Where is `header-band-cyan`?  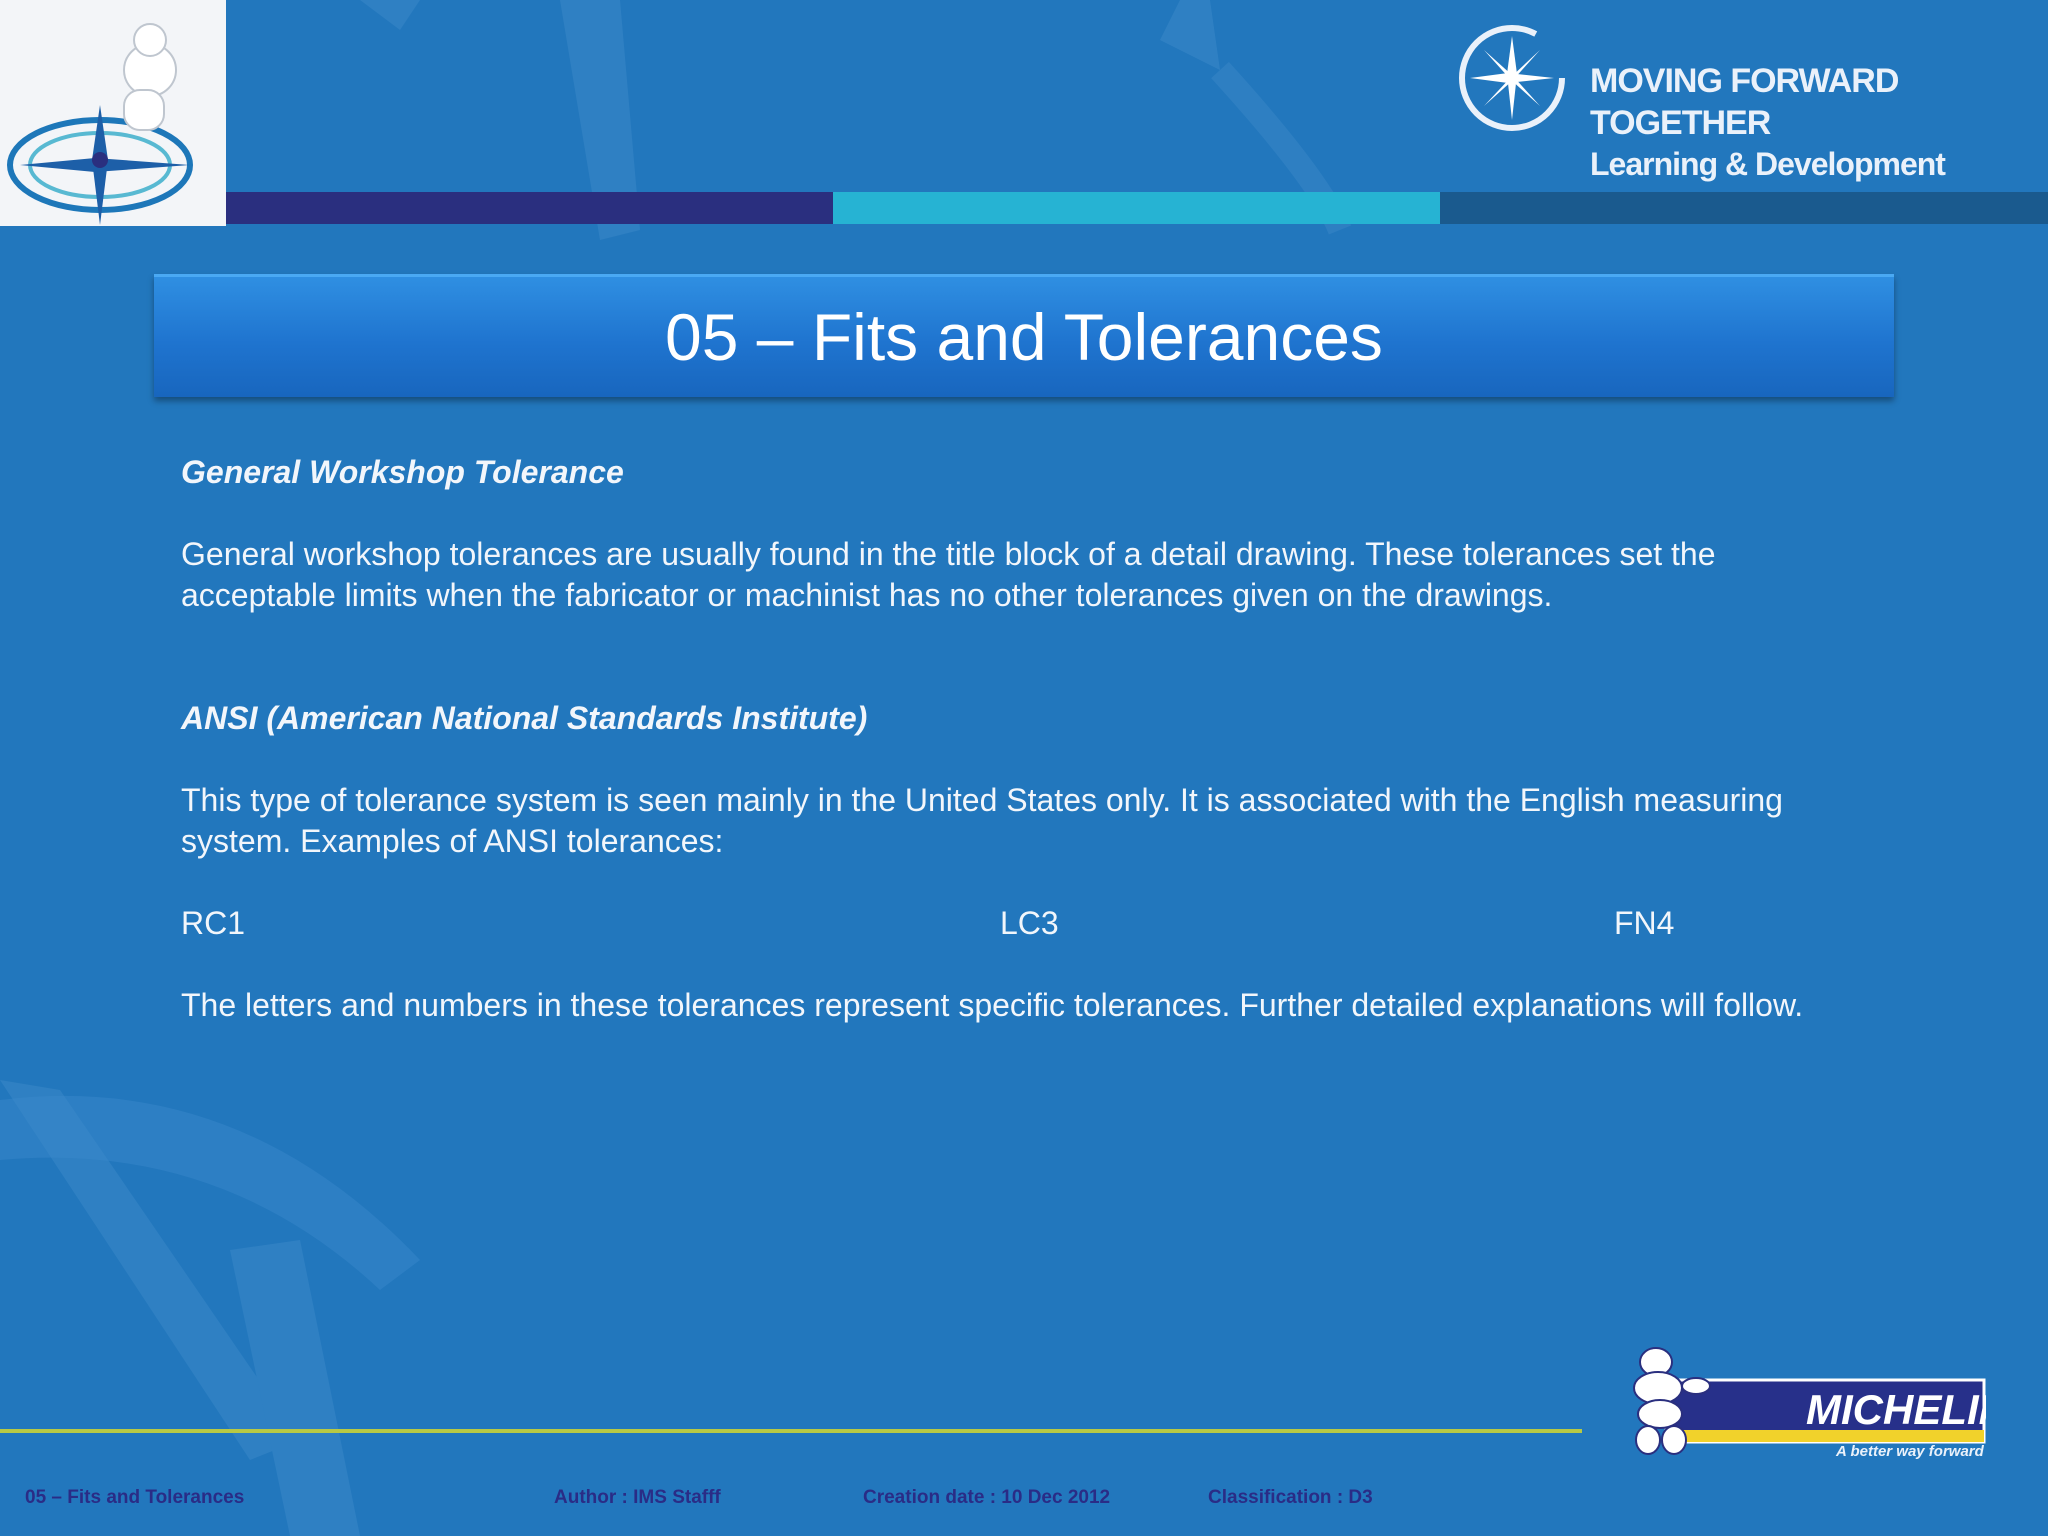 header-band-cyan is located at coordinates (1136, 208).